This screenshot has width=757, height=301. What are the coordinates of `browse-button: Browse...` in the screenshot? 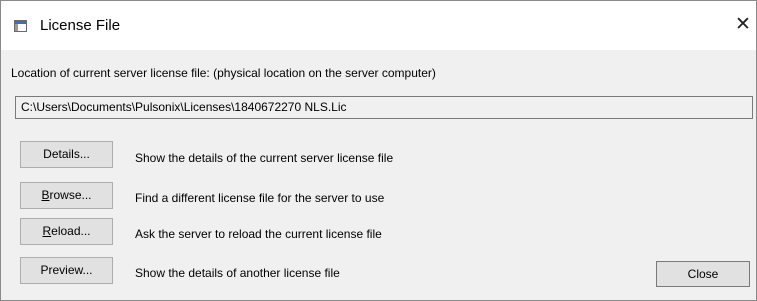 It's located at (66, 195).